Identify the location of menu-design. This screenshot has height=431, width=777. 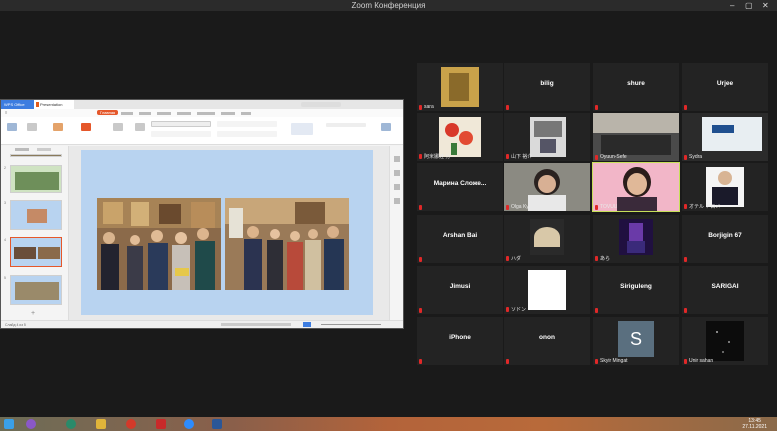
(145, 113).